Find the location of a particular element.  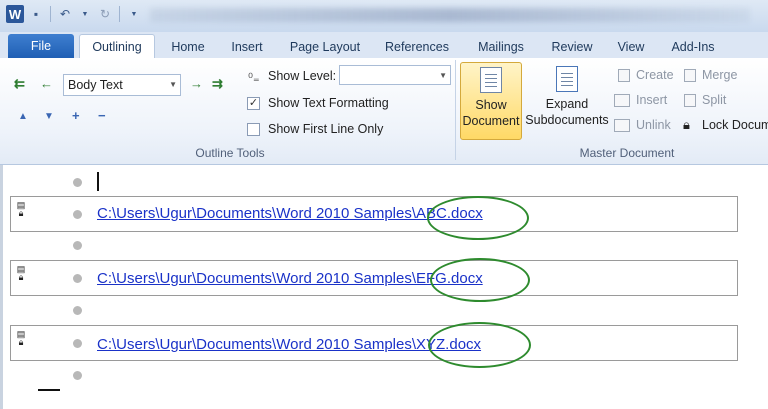

merge-icon is located at coordinates (690, 75).